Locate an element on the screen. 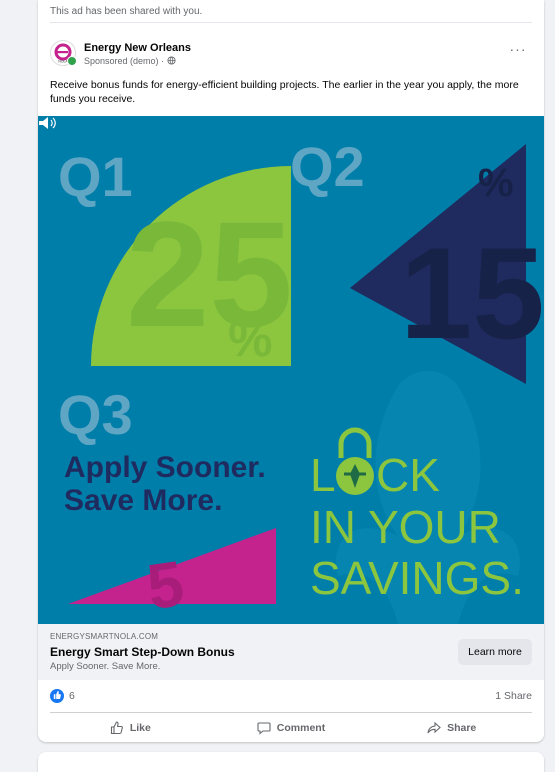 This screenshot has width=555, height=772. sponsored-label: Sponsored (demo) · is located at coordinates (130, 61).